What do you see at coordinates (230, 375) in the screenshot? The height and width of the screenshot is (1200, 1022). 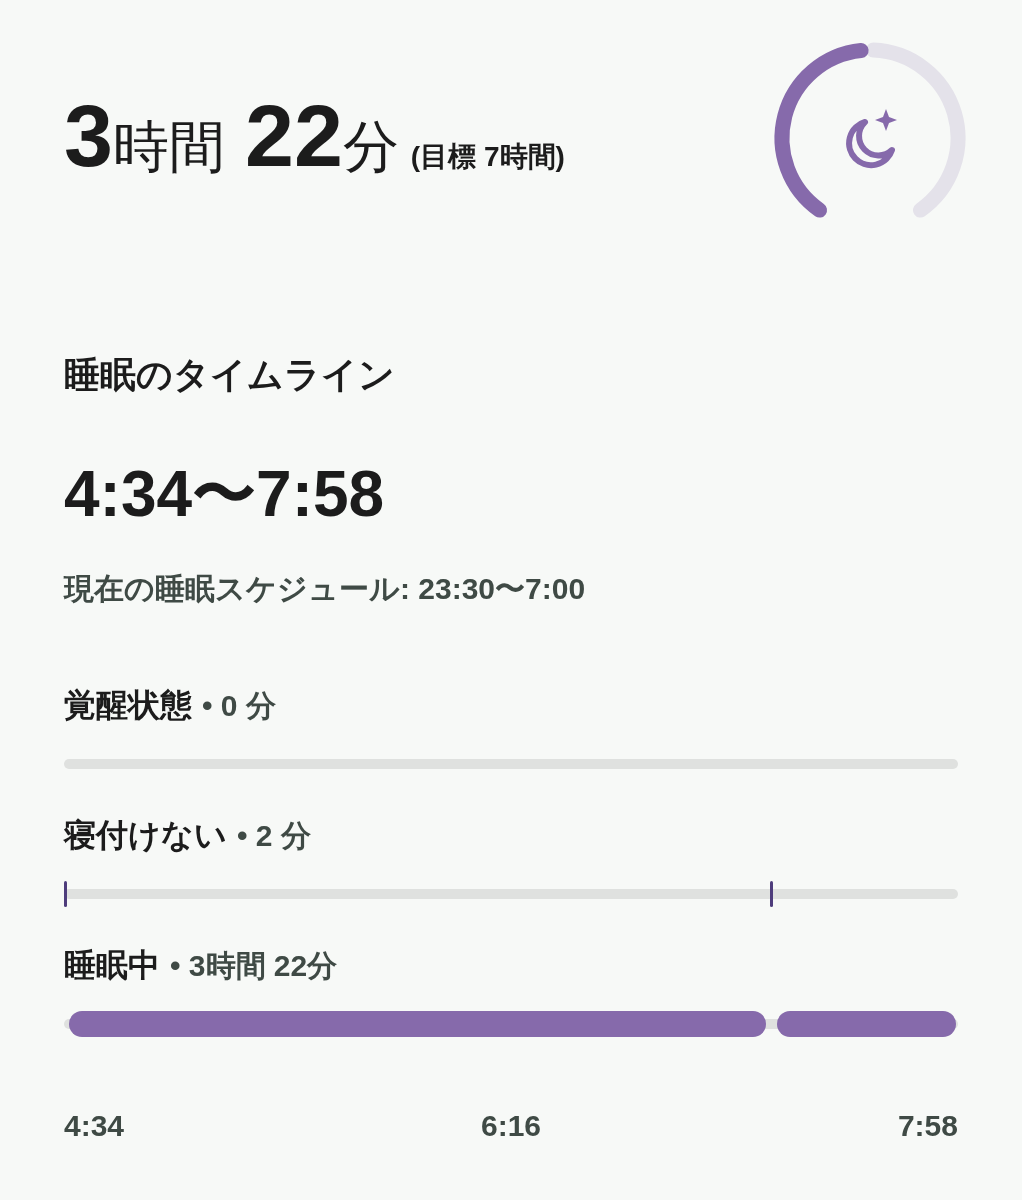 I see `section-title: 睡眠のタイムライン` at bounding box center [230, 375].